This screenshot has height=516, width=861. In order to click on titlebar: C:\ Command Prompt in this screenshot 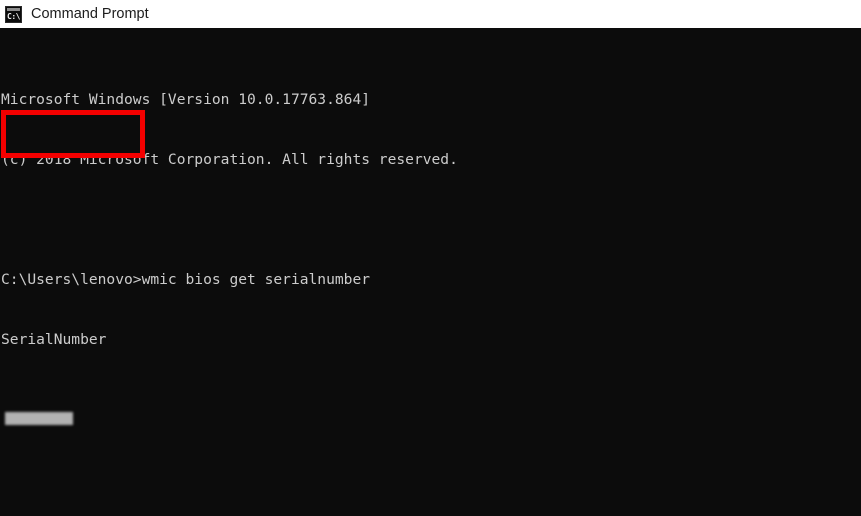, I will do `click(430, 14)`.